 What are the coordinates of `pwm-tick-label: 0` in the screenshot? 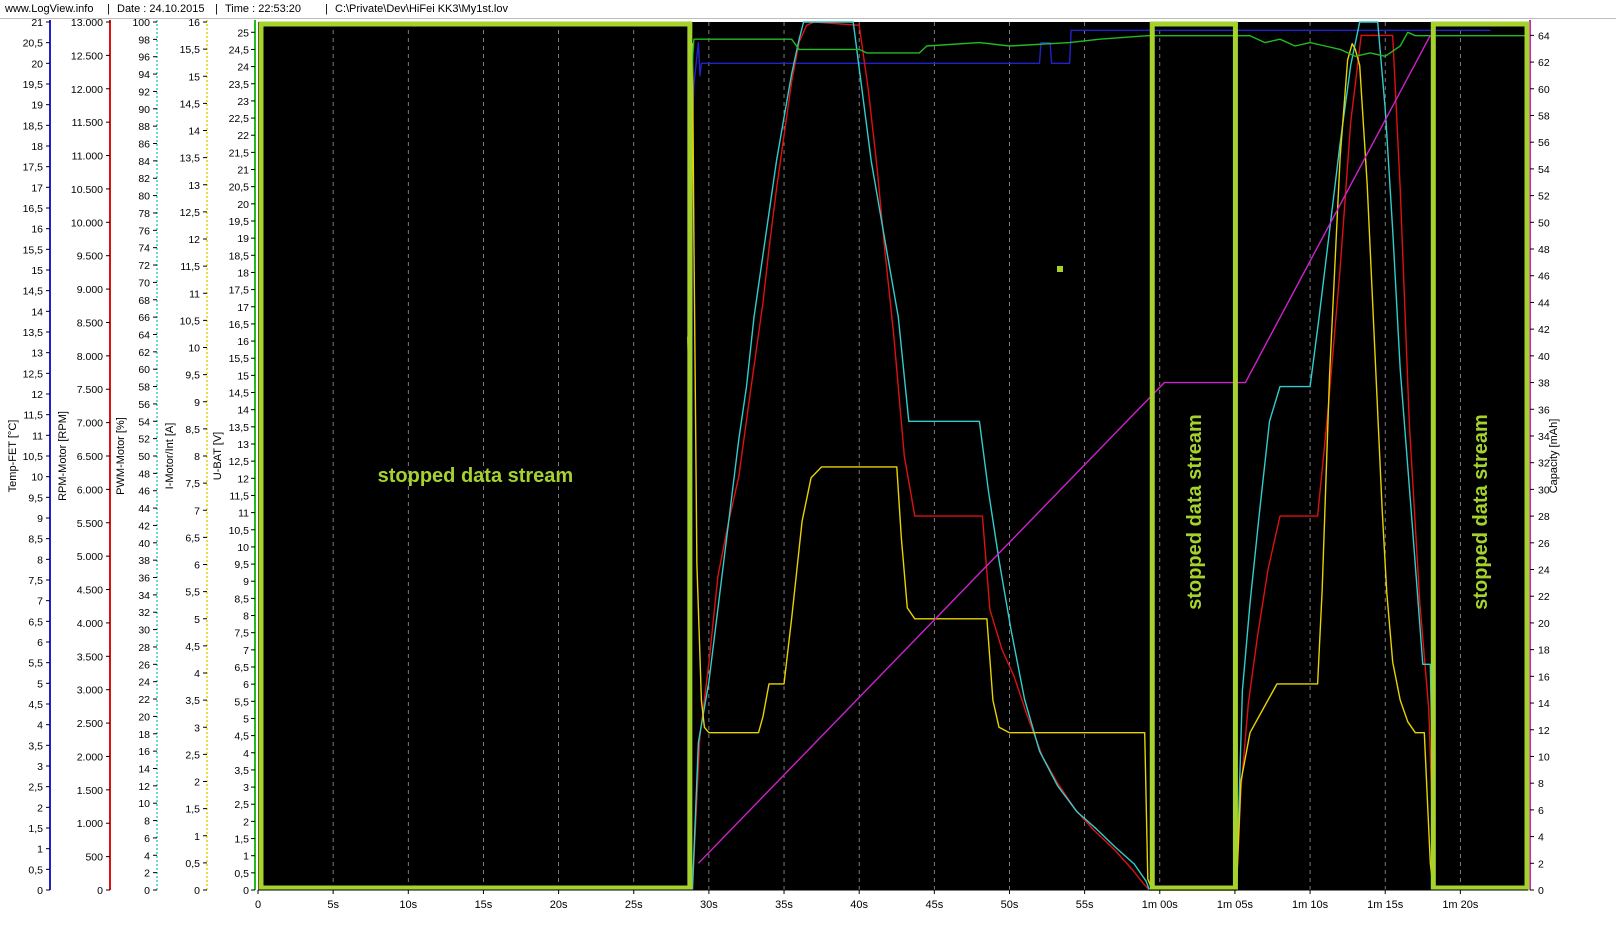 It's located at (147, 891).